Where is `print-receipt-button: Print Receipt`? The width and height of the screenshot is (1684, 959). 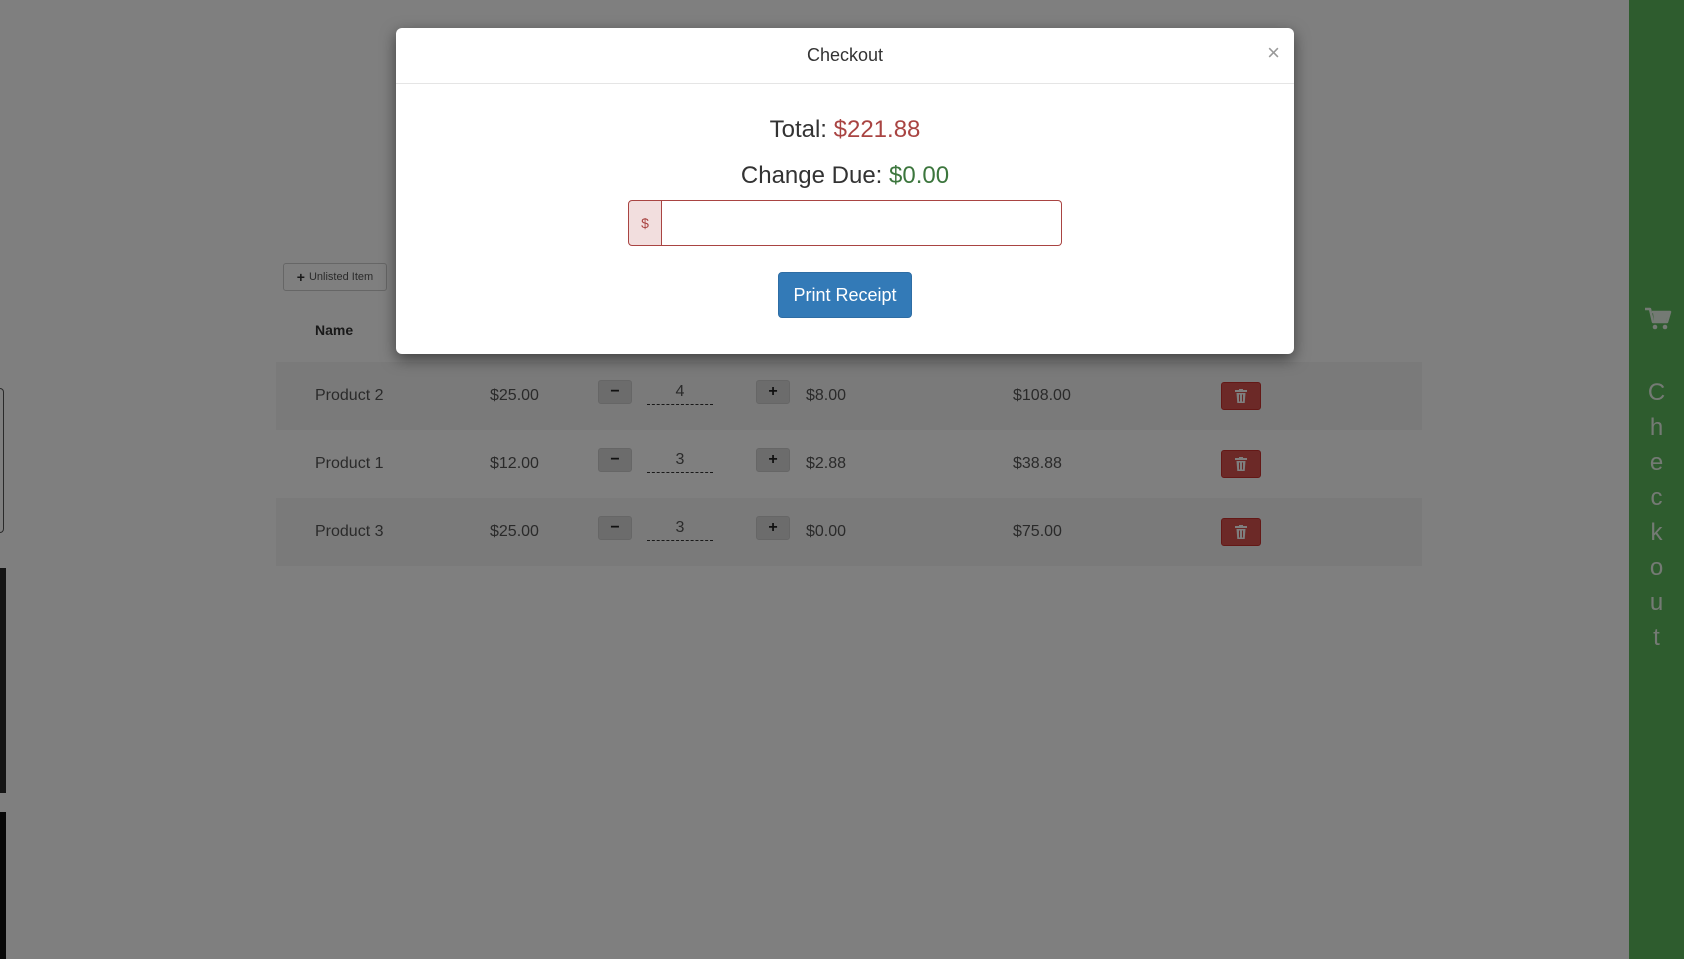 print-receipt-button: Print Receipt is located at coordinates (845, 295).